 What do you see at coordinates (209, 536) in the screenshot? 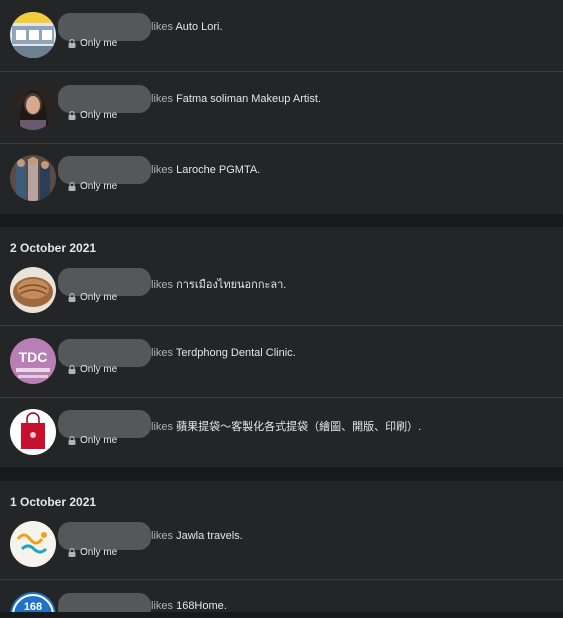
I see `activity-target: Jawla travels.` at bounding box center [209, 536].